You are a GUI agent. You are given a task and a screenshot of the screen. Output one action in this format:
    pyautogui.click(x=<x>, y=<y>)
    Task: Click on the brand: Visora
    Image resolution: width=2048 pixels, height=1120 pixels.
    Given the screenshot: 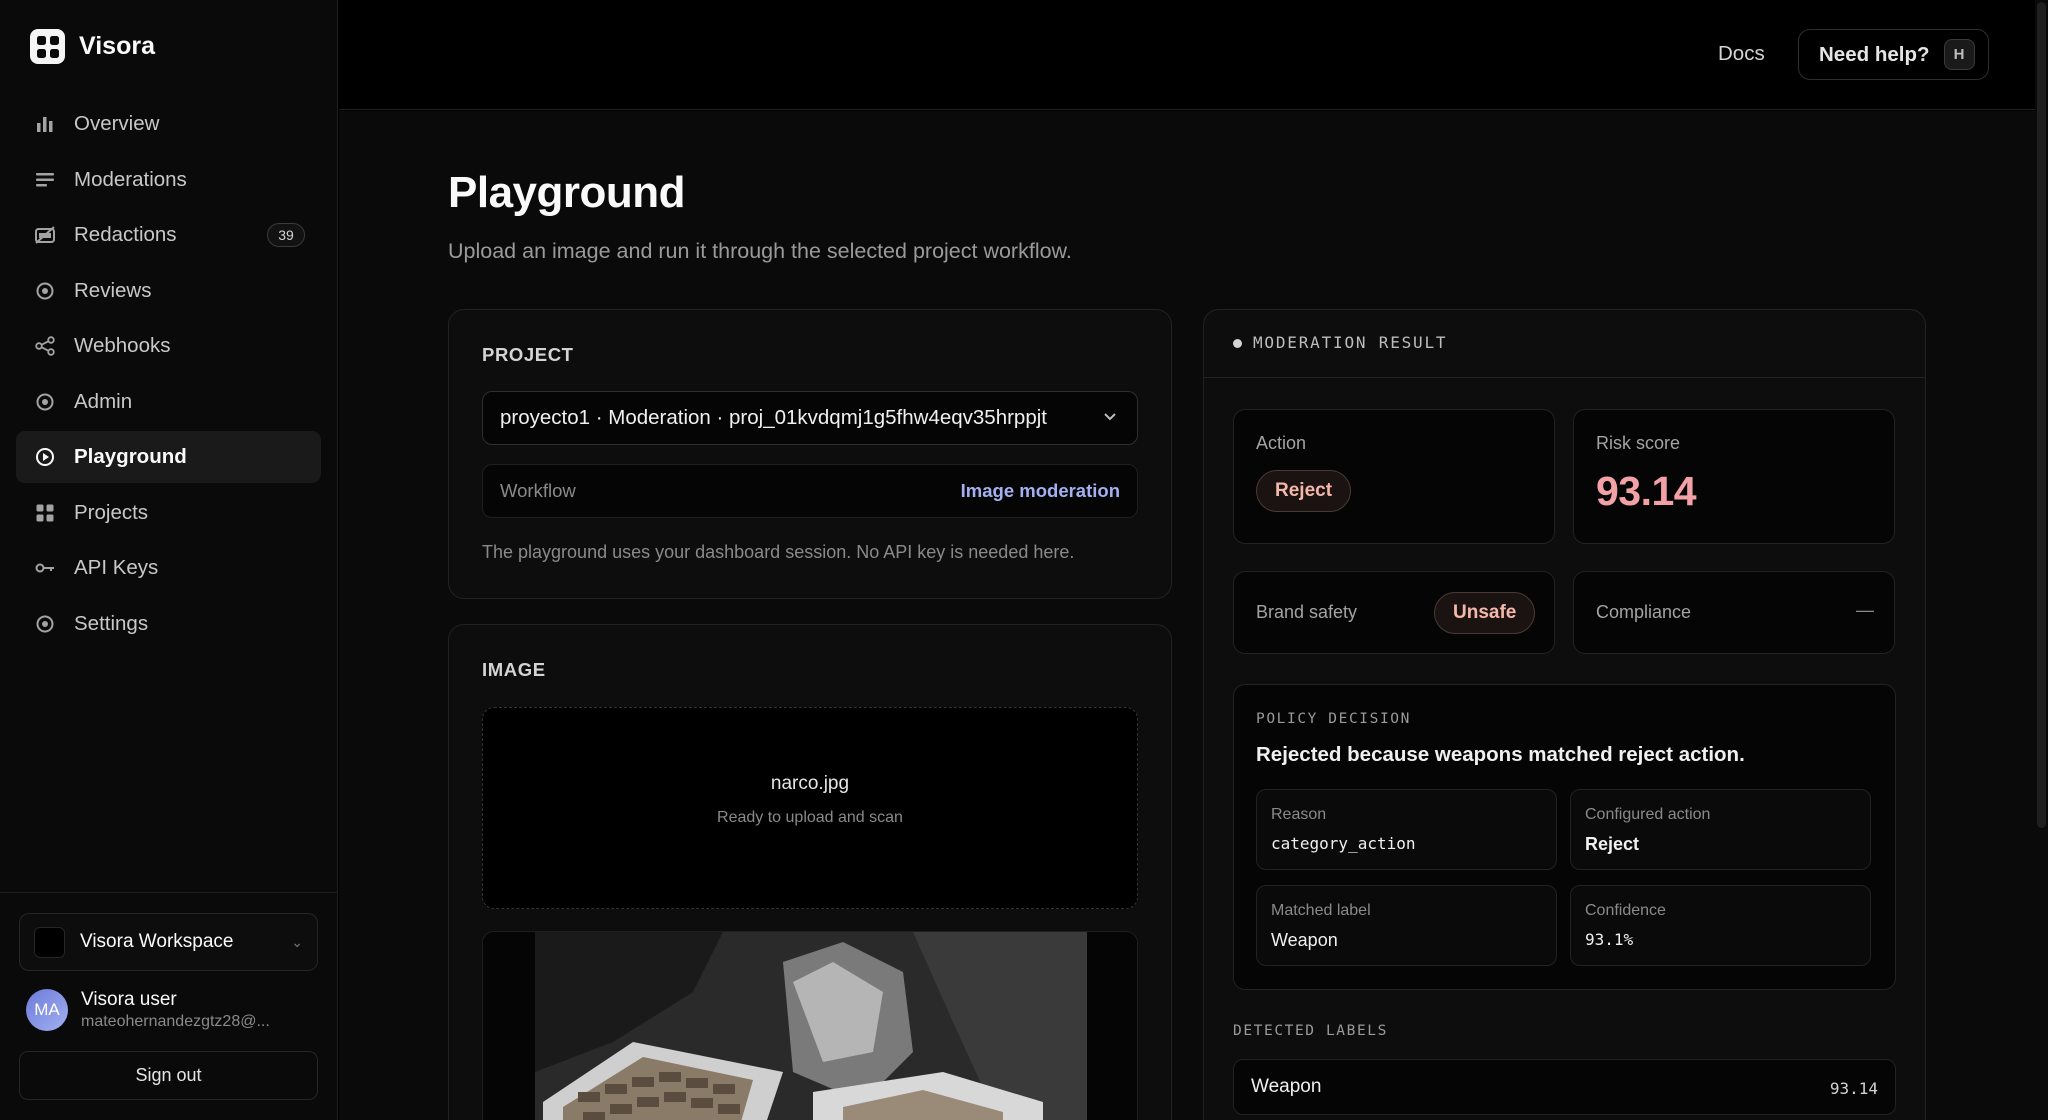 What is the action you would take?
    pyautogui.click(x=92, y=46)
    